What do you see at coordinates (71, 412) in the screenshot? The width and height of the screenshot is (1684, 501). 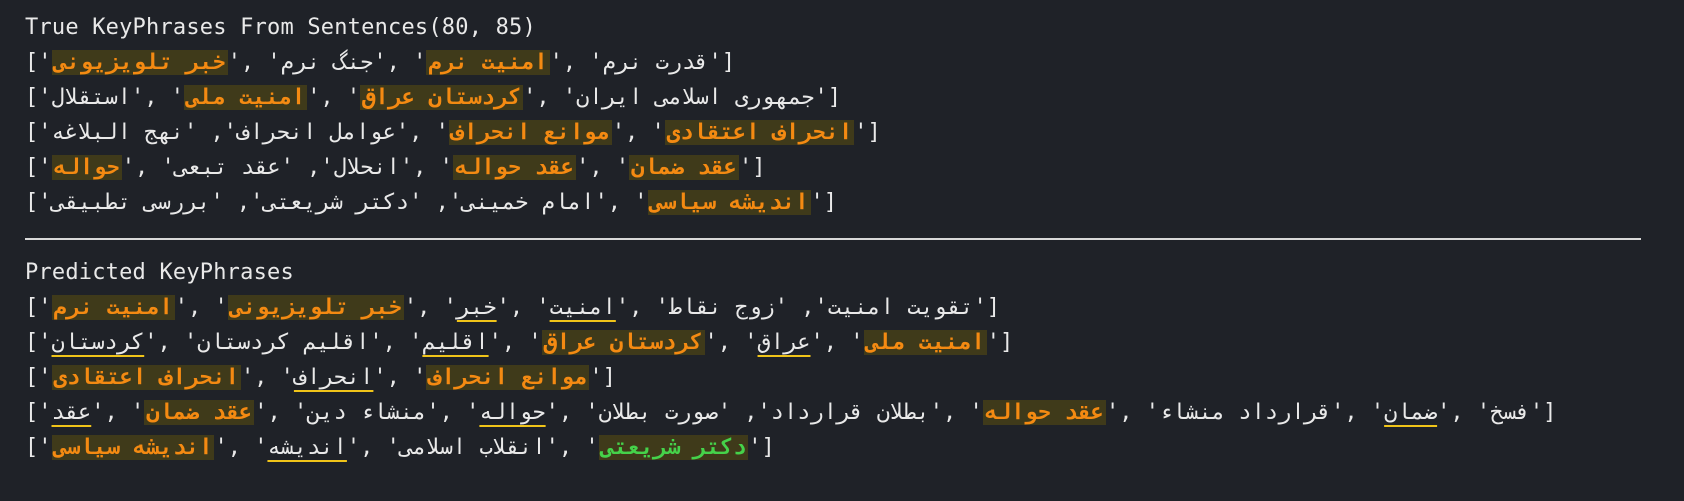 I see `underlined-phrase: عقد` at bounding box center [71, 412].